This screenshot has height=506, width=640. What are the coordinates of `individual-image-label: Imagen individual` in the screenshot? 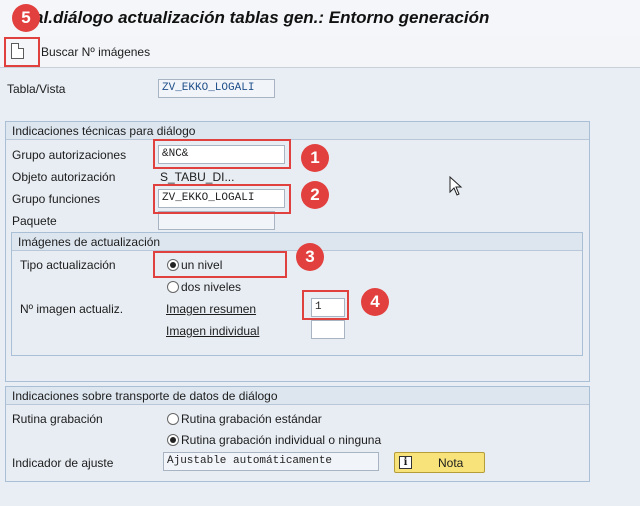 It's located at (212, 331).